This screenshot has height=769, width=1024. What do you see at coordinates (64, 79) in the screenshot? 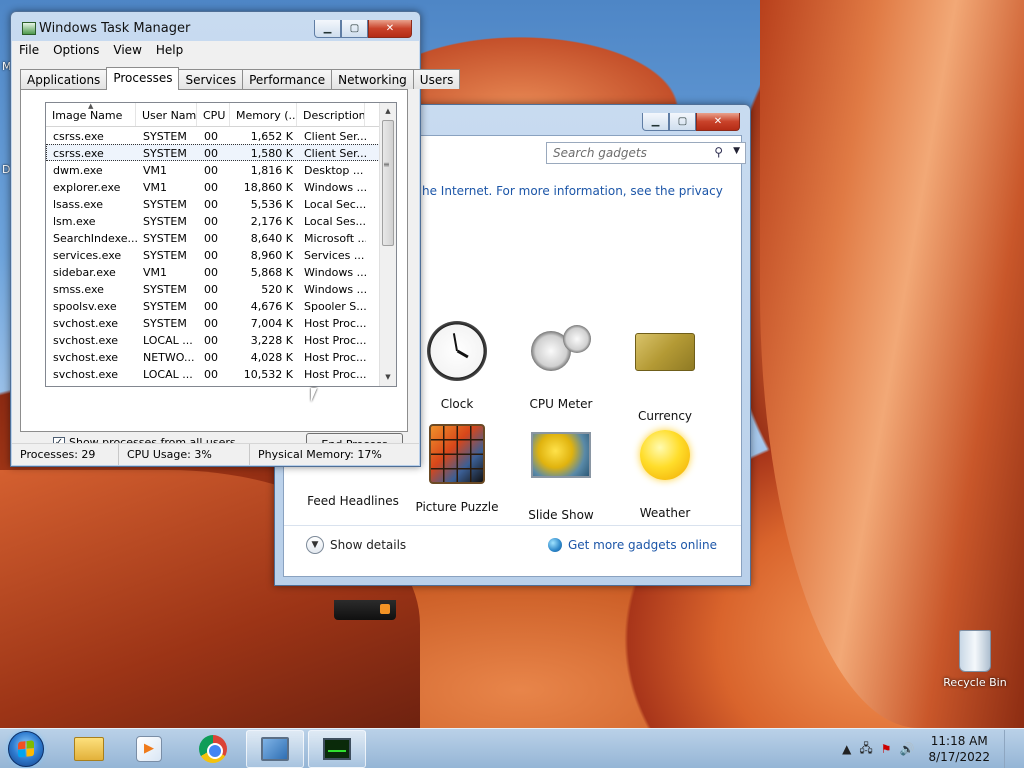
I see `tab-applications: Applications` at bounding box center [64, 79].